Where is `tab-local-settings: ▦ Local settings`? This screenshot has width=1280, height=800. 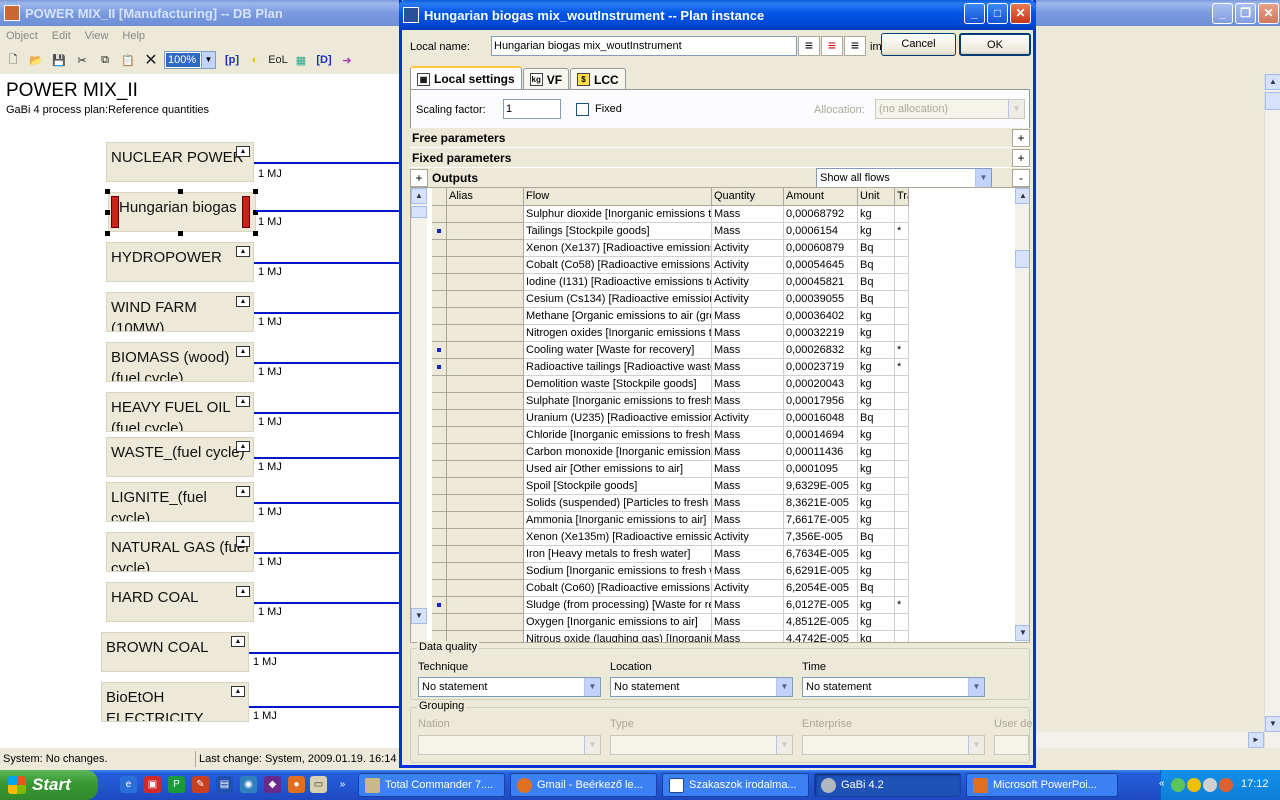 tab-local-settings: ▦ Local settings is located at coordinates (466, 78).